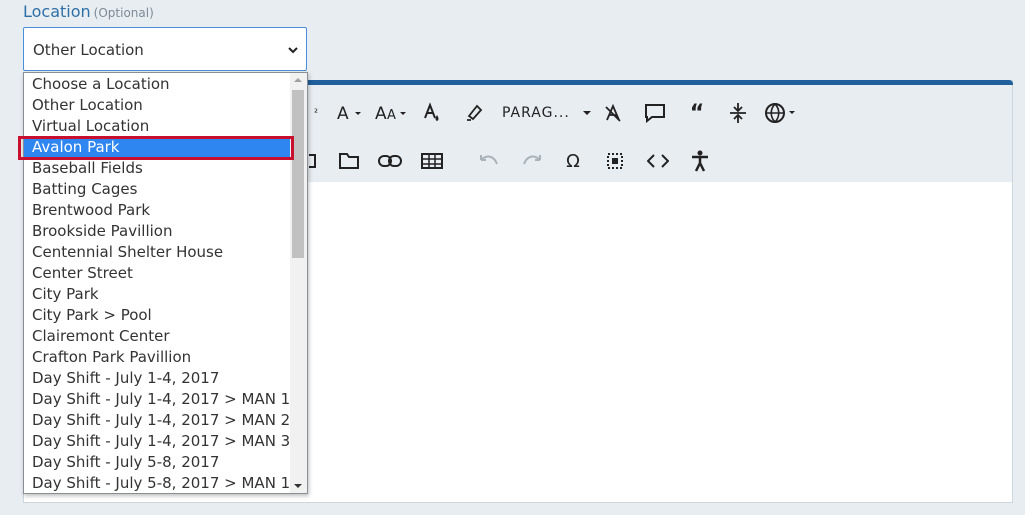 The height and width of the screenshot is (515, 1025). What do you see at coordinates (298, 174) in the screenshot?
I see `scroll-thumb` at bounding box center [298, 174].